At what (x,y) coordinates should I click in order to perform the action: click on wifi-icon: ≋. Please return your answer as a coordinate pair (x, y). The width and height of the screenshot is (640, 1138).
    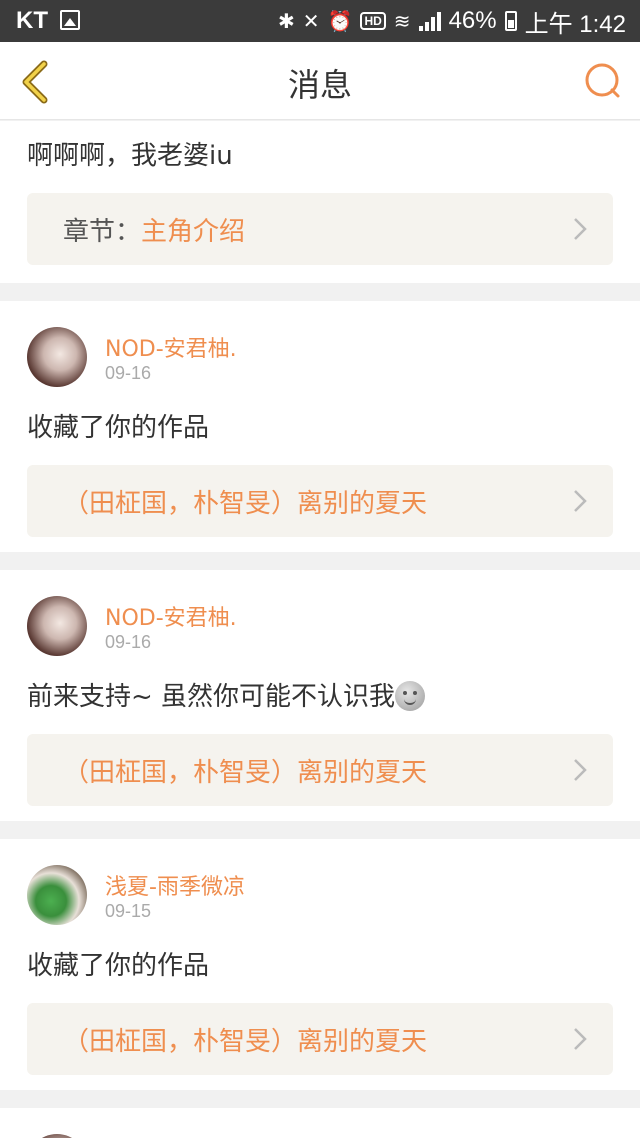
    Looking at the image, I should click on (402, 21).